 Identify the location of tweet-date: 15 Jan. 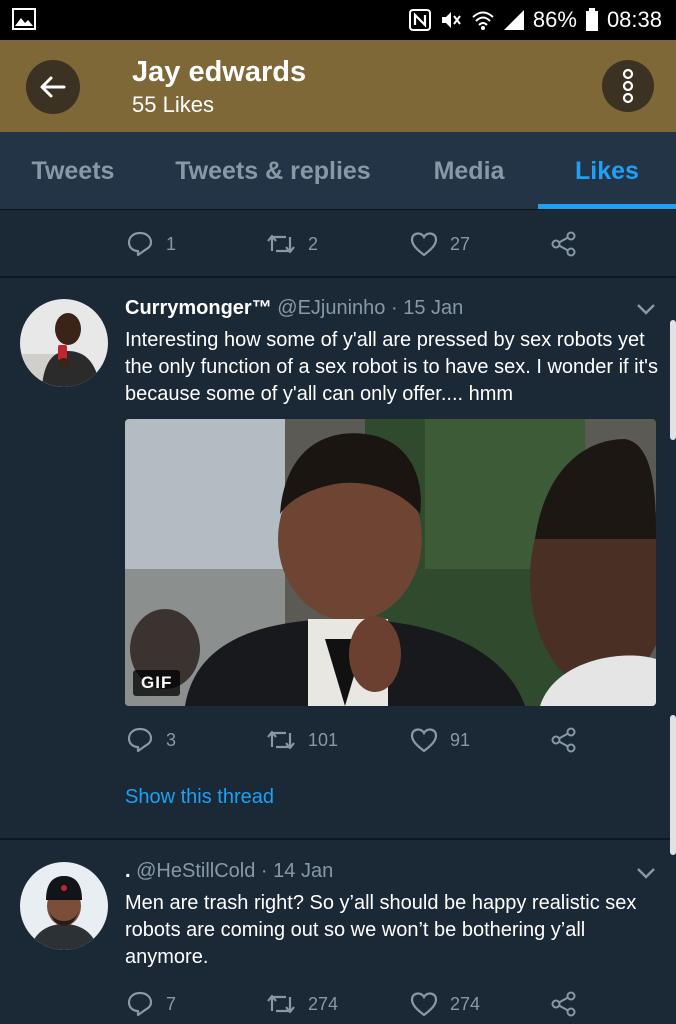
(433, 308).